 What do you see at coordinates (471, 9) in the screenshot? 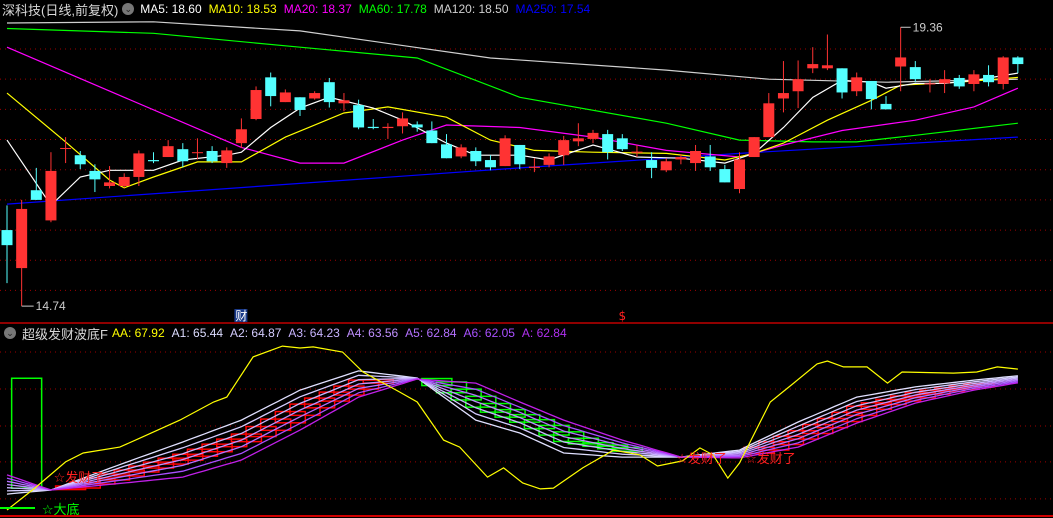
I see `legend-value-ma120: MA120: 18.50` at bounding box center [471, 9].